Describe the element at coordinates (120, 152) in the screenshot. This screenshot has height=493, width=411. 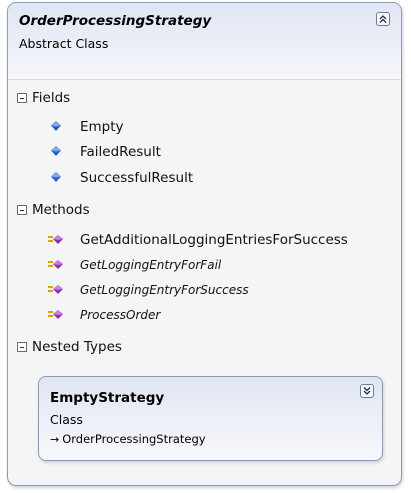
I see `field-name: FailedResult` at that location.